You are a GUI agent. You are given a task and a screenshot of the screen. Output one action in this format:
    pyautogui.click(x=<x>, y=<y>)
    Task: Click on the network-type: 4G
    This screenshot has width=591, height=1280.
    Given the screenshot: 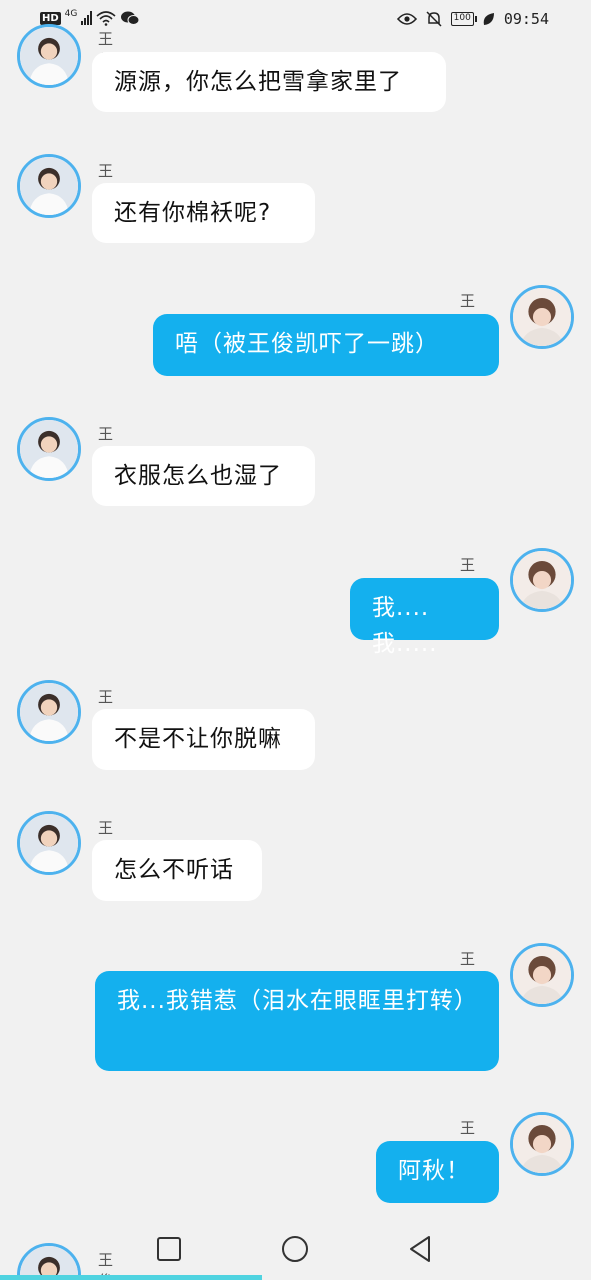 What is the action you would take?
    pyautogui.click(x=71, y=14)
    